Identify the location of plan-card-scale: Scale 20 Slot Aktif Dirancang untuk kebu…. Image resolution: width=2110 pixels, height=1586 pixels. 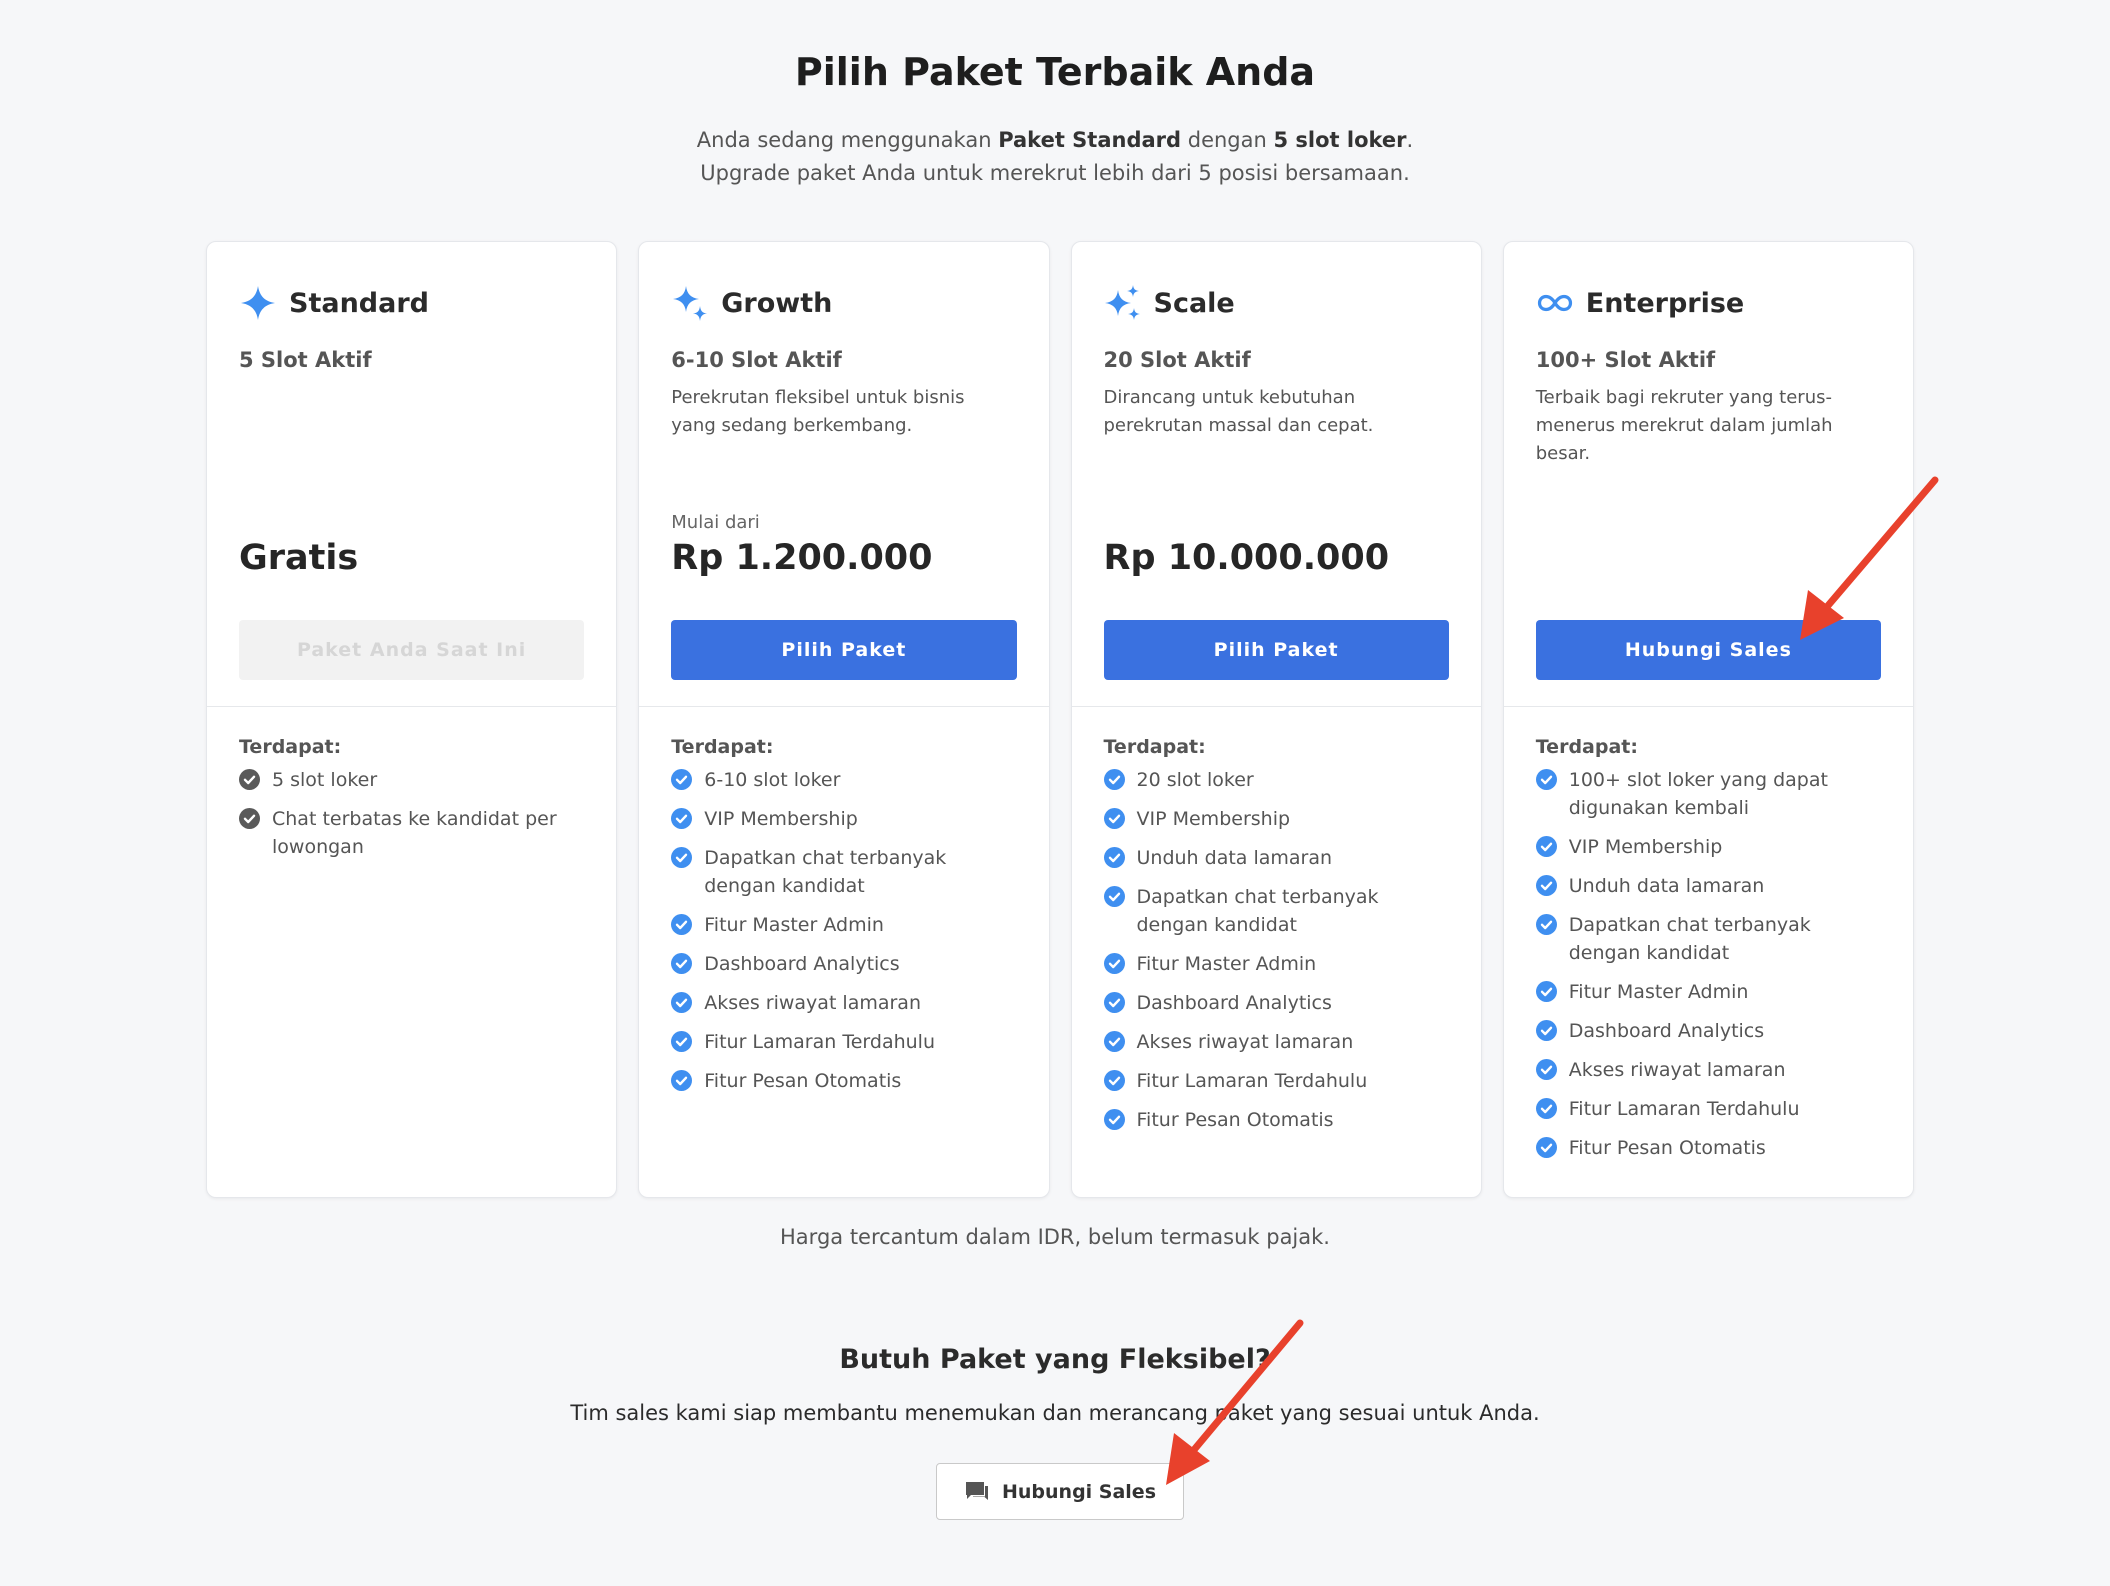
(1276, 719).